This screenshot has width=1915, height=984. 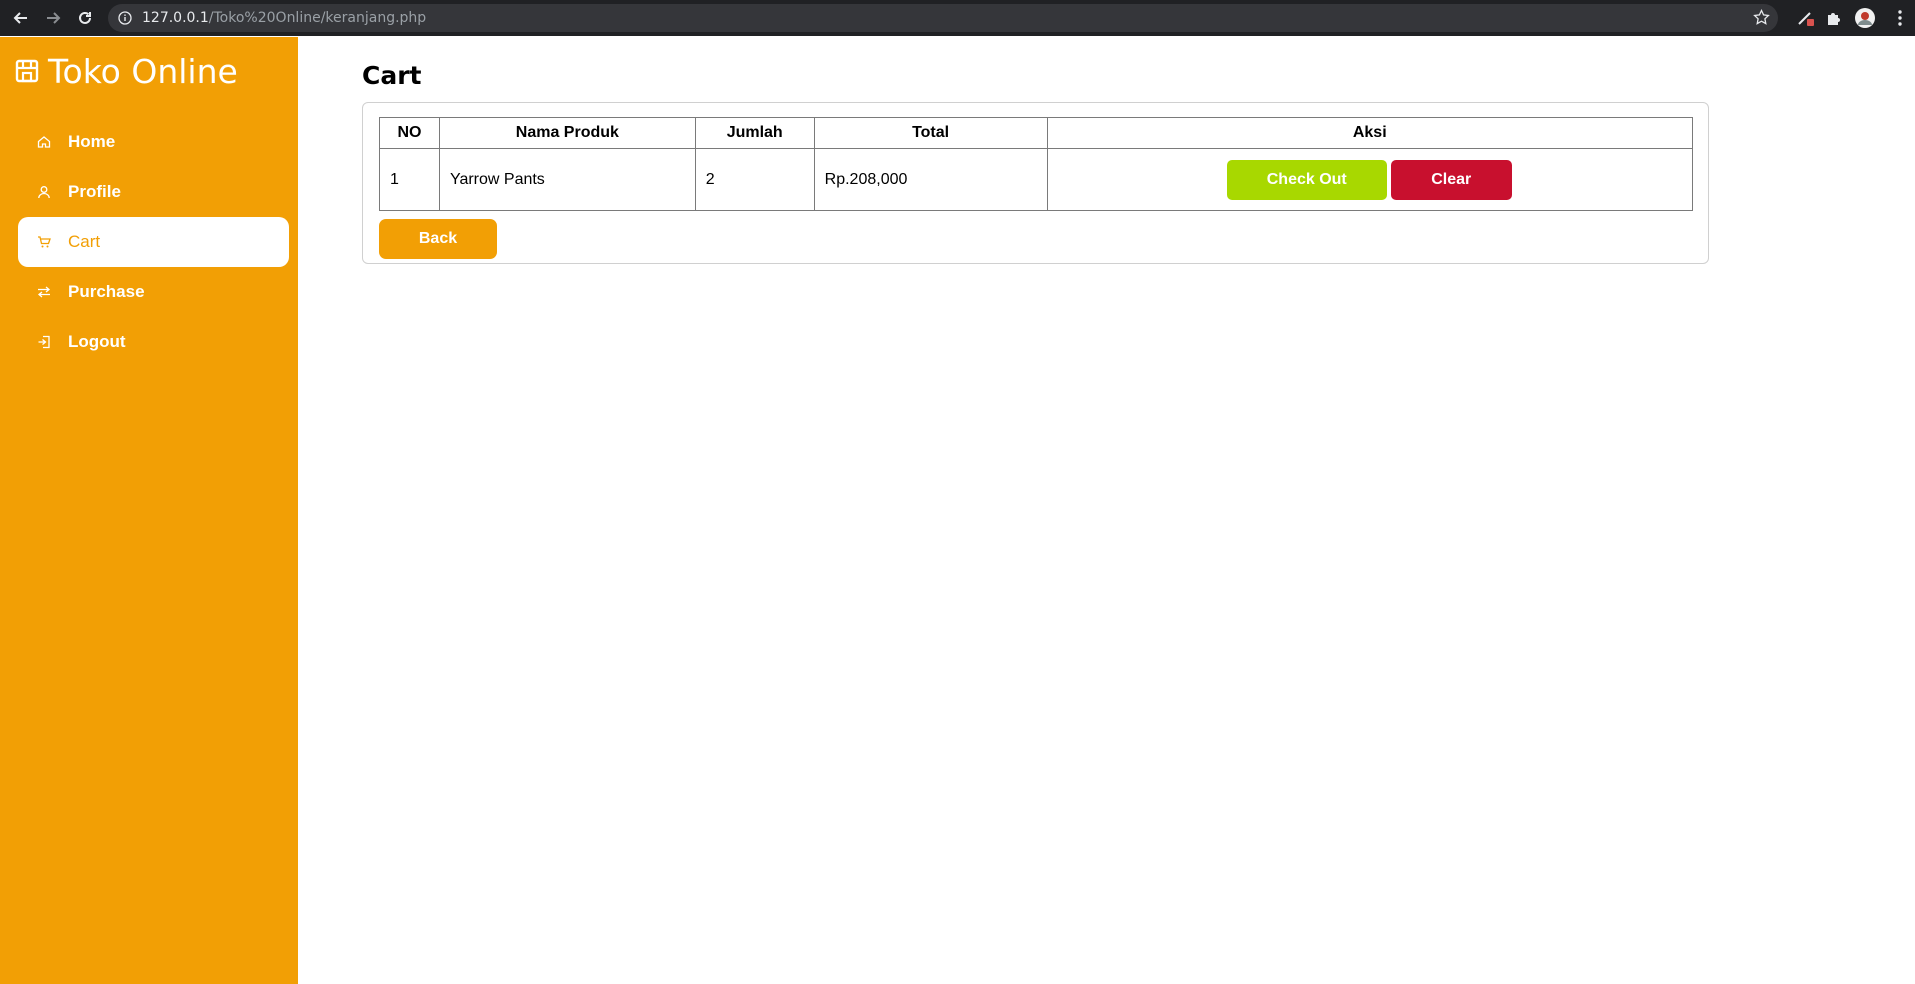 What do you see at coordinates (143, 71) in the screenshot?
I see `brand-name: Toko Online` at bounding box center [143, 71].